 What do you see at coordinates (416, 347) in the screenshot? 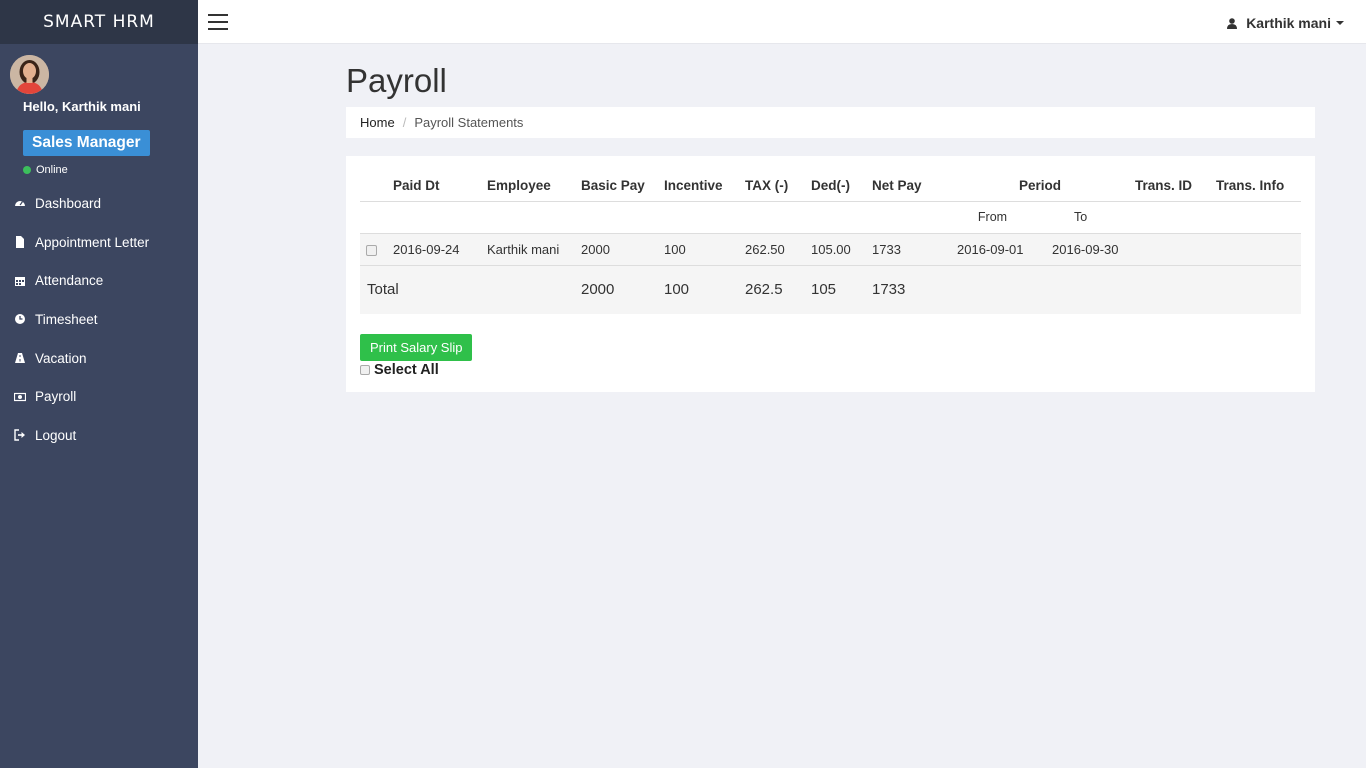
I see `print-salary-slip-button: Print Salary Slip` at bounding box center [416, 347].